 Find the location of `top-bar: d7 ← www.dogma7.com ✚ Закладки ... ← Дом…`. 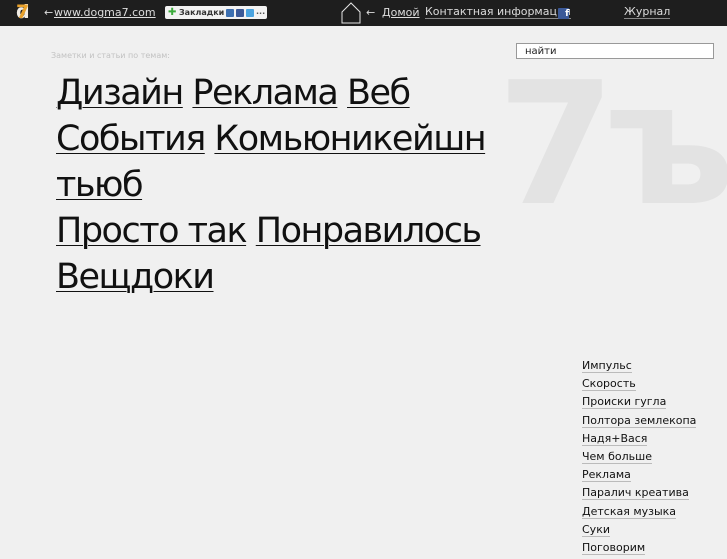

top-bar: d7 ← www.dogma7.com ✚ Закладки ... ← Дом… is located at coordinates (363, 13).